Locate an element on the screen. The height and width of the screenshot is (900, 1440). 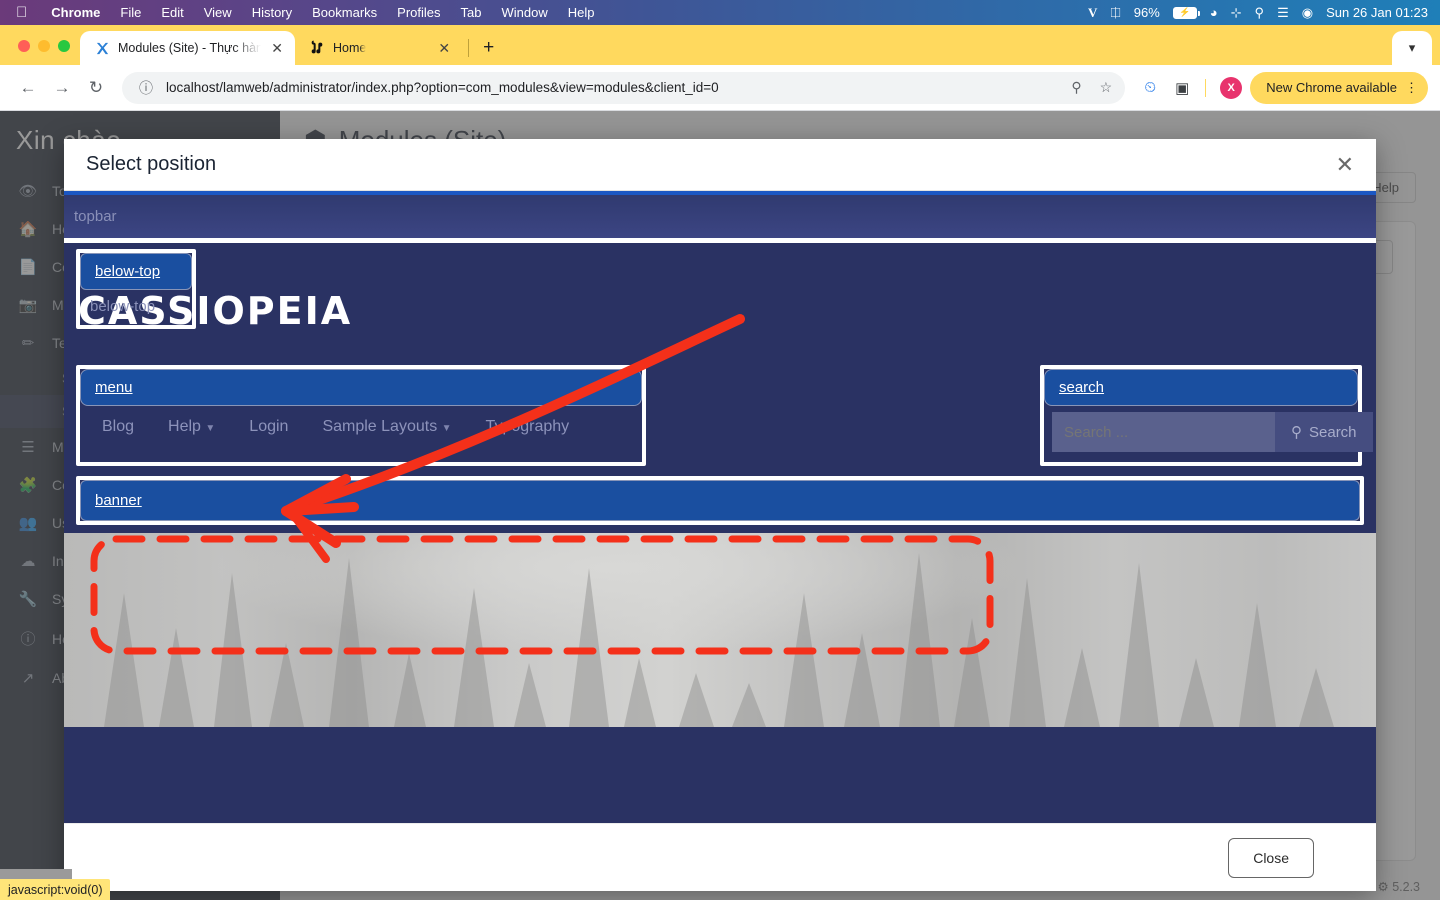
search-submit-label: Search is located at coordinates (1333, 432).